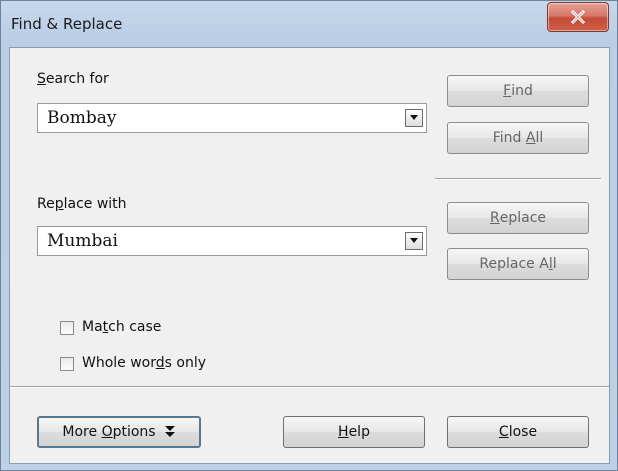 The height and width of the screenshot is (471, 618). What do you see at coordinates (518, 264) in the screenshot?
I see `replace-all-button: Replace All` at bounding box center [518, 264].